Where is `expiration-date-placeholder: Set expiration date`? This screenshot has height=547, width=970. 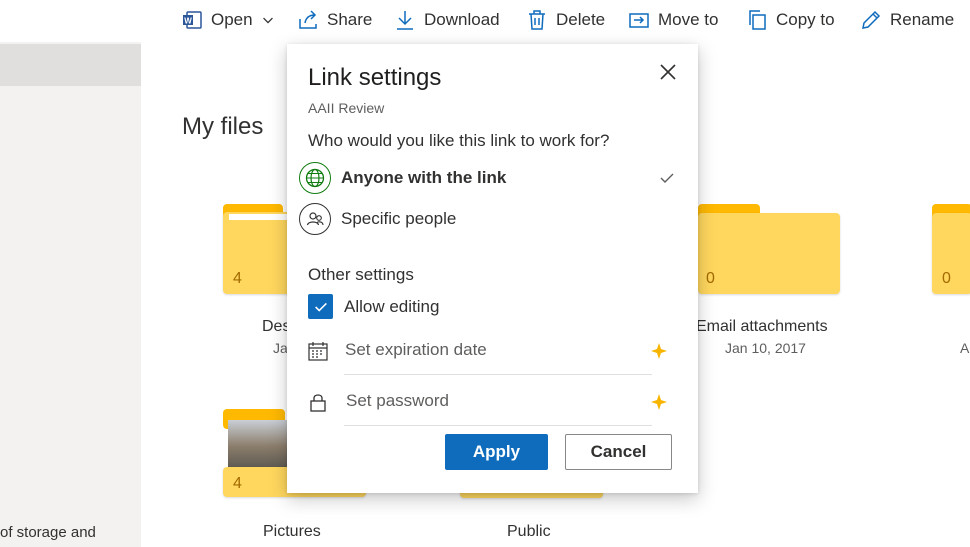 expiration-date-placeholder: Set expiration date is located at coordinates (416, 349).